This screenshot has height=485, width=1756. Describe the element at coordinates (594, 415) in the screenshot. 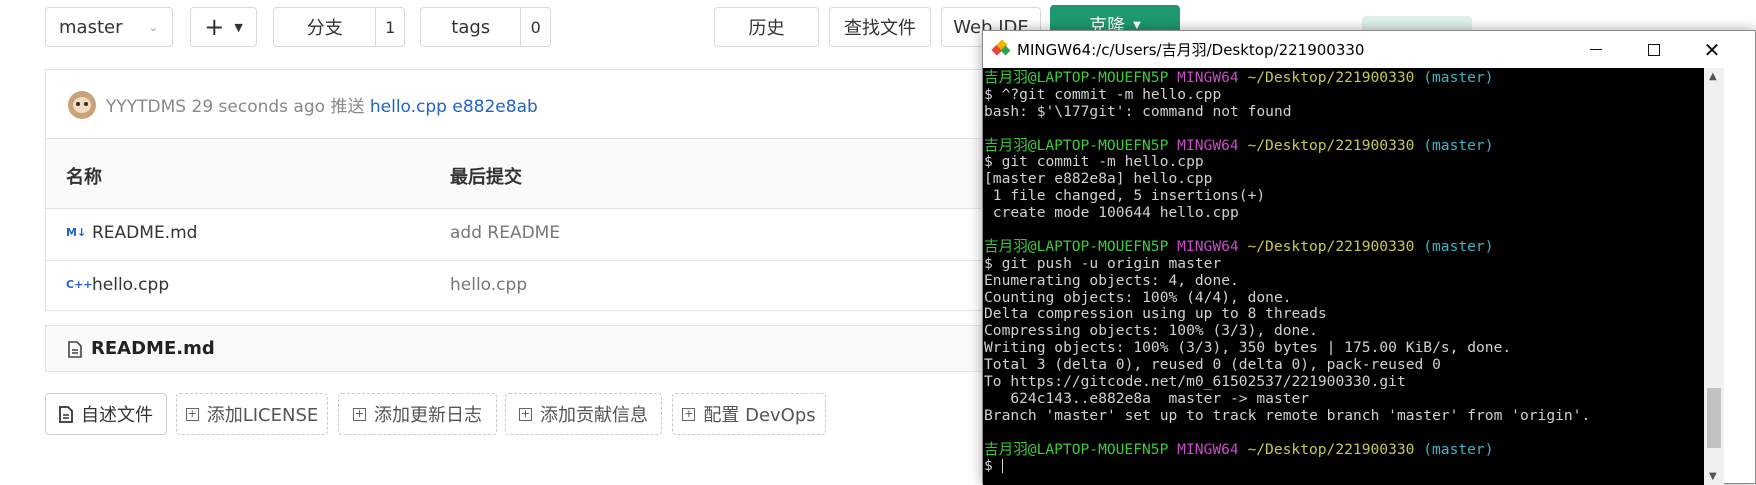

I see `add-contributing-label: 添加贡献信息` at that location.